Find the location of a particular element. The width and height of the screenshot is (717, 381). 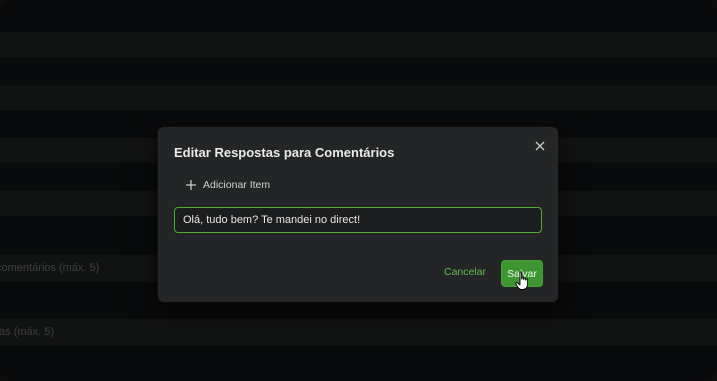

cancel-button: Cancelar is located at coordinates (465, 272).